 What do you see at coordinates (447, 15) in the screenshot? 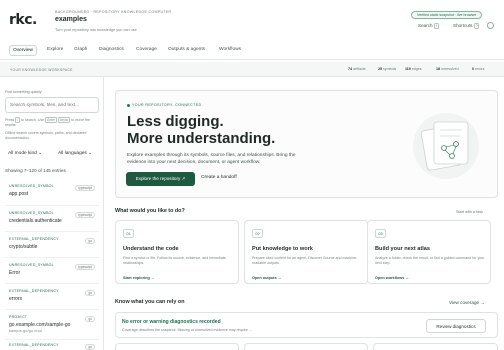
I see `verified-badge: Verified static snapshot · live browser` at bounding box center [447, 15].